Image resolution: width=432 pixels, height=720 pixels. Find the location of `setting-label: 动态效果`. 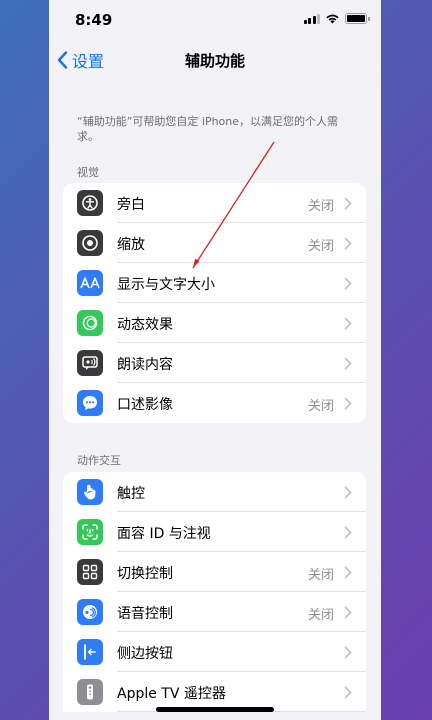

setting-label: 动态效果 is located at coordinates (145, 325).